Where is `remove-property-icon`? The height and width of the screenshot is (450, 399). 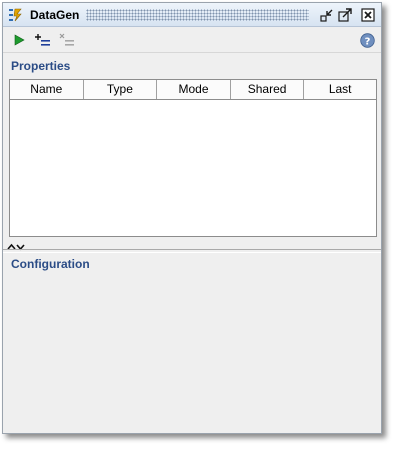
remove-property-icon is located at coordinates (67, 40).